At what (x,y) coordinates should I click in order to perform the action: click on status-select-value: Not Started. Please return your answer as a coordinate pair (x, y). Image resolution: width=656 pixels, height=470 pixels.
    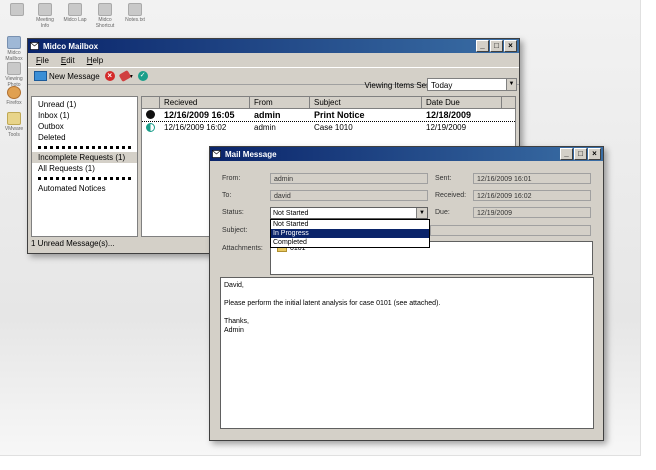
    Looking at the image, I should click on (291, 213).